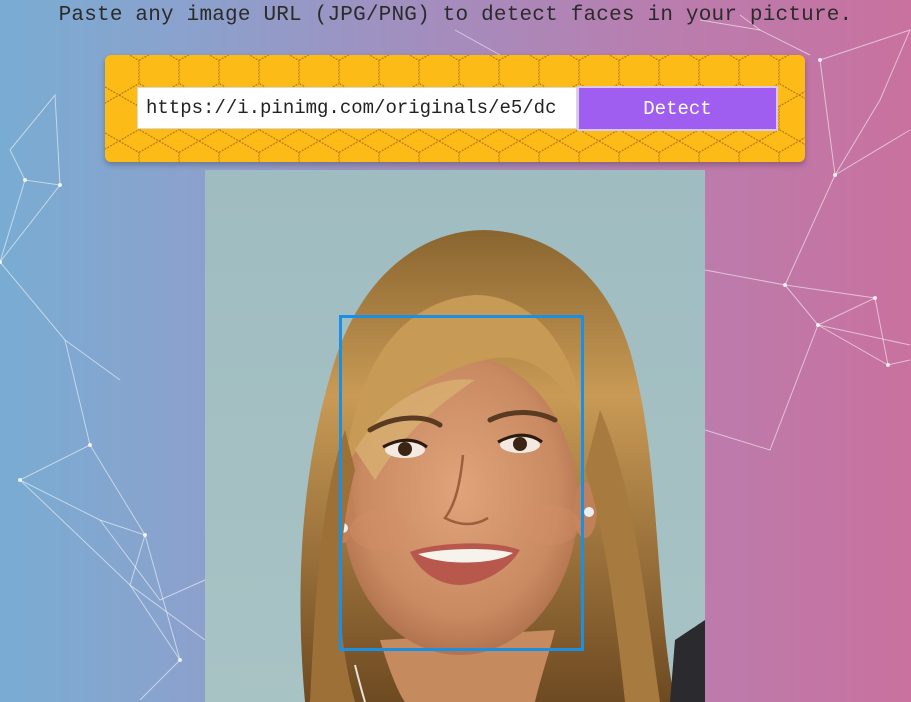  What do you see at coordinates (461, 483) in the screenshot?
I see `face-detection-box` at bounding box center [461, 483].